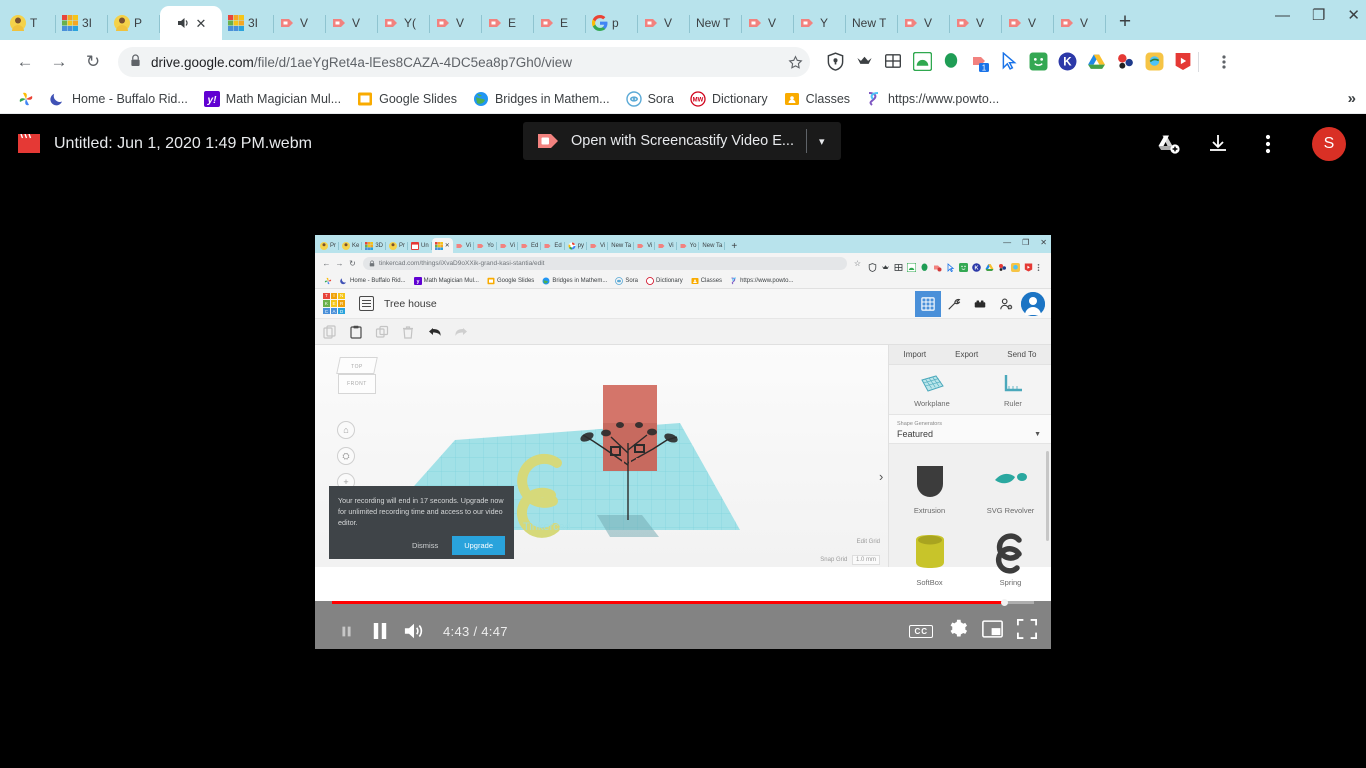 The width and height of the screenshot is (1366, 768). I want to click on new-tab-button: +, so click(1125, 22).